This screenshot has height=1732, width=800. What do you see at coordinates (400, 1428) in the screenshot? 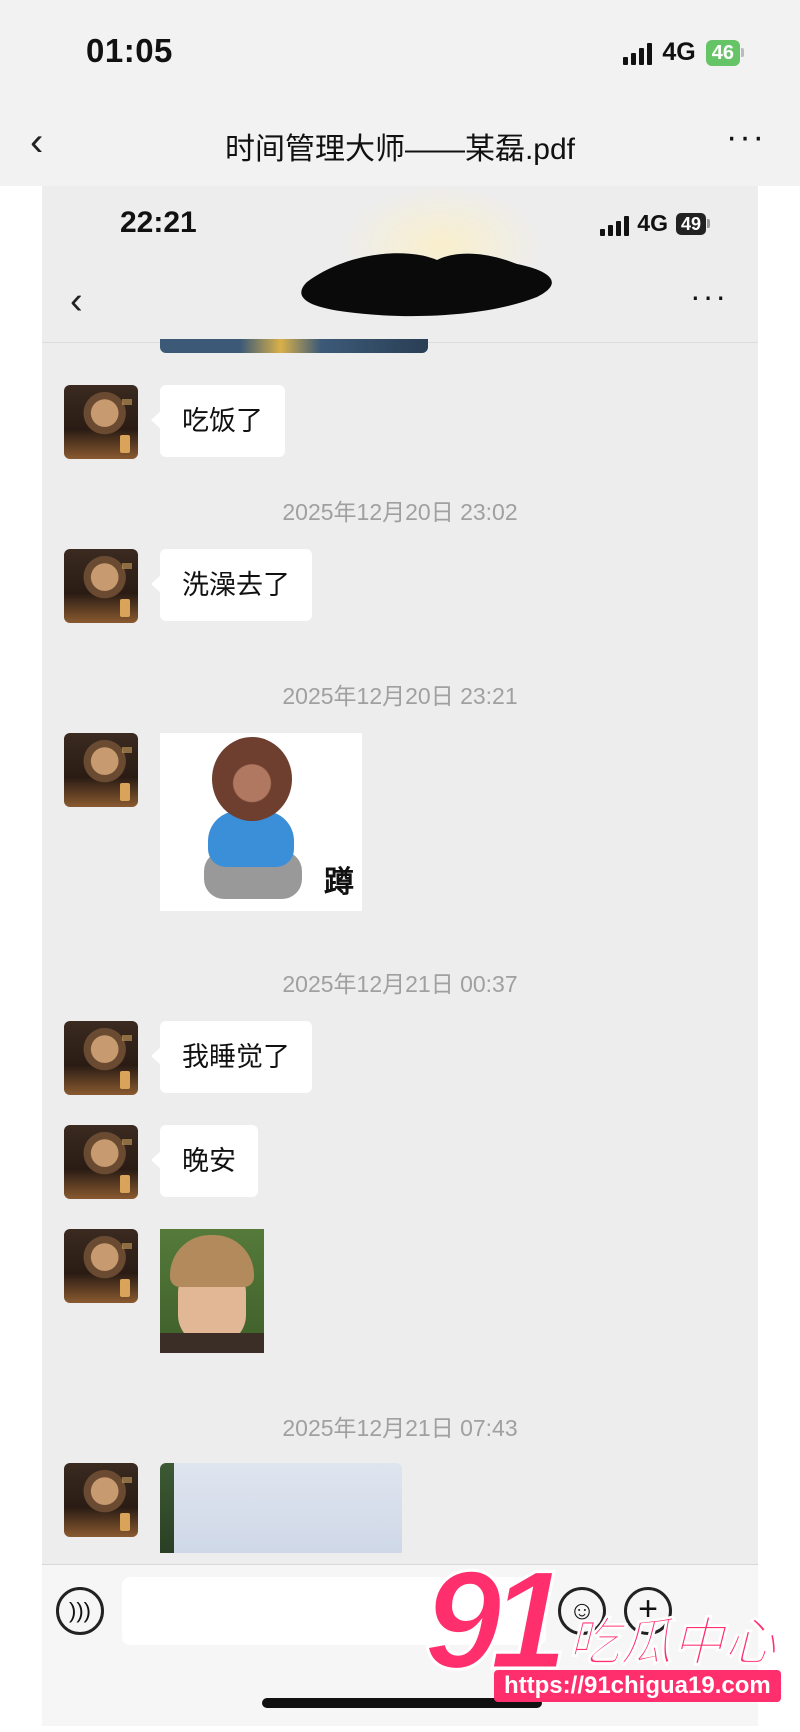
I see `chat-timestamp: 2025年12月21日 07:43` at bounding box center [400, 1428].